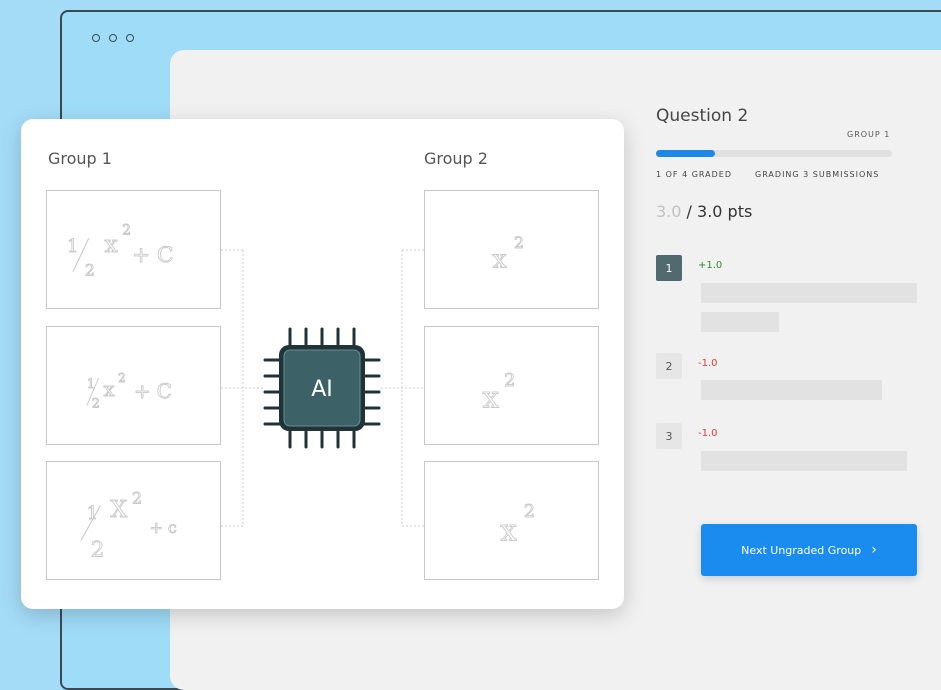  What do you see at coordinates (710, 265) in the screenshot?
I see `submission-delta: +1.0` at bounding box center [710, 265].